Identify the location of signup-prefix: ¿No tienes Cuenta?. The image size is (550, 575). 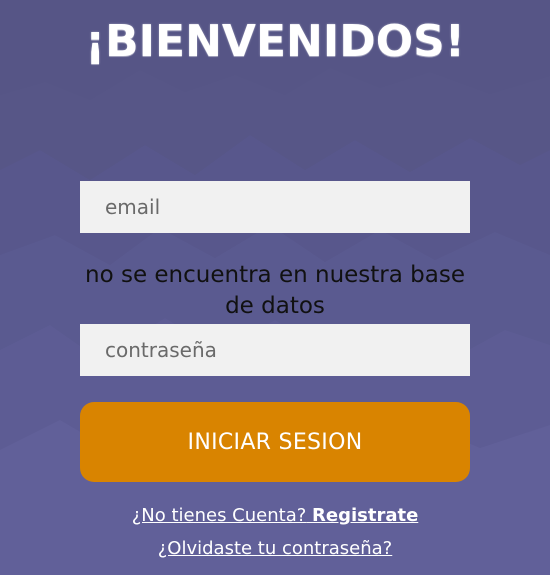
(219, 515).